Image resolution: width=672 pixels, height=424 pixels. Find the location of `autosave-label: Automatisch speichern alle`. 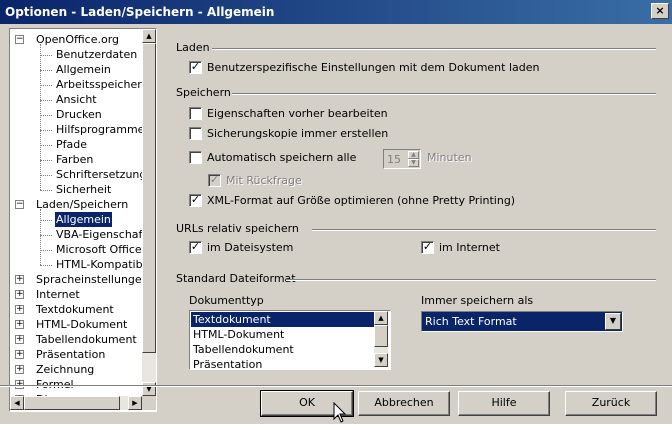

autosave-label: Automatisch speichern alle is located at coordinates (281, 157).